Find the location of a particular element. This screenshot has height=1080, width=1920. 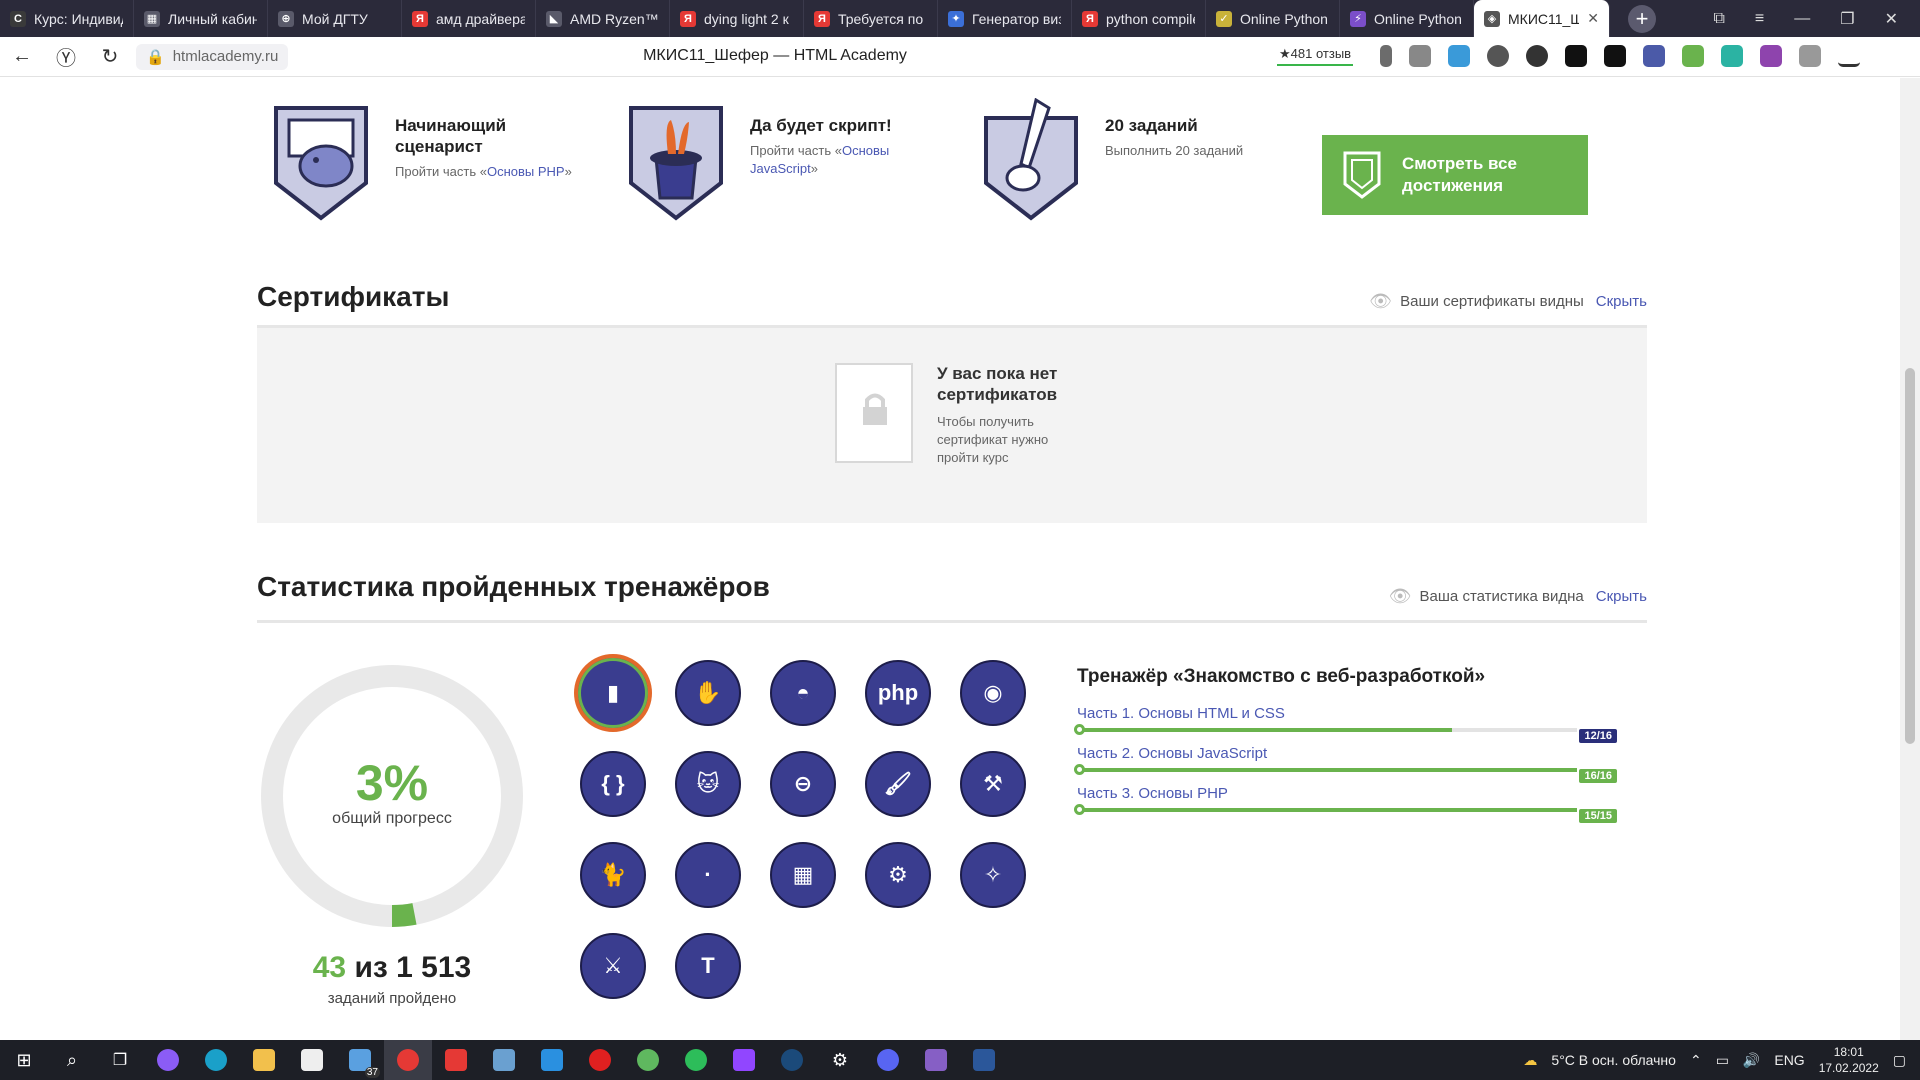

twitch-ext-icon is located at coordinates (1771, 56).